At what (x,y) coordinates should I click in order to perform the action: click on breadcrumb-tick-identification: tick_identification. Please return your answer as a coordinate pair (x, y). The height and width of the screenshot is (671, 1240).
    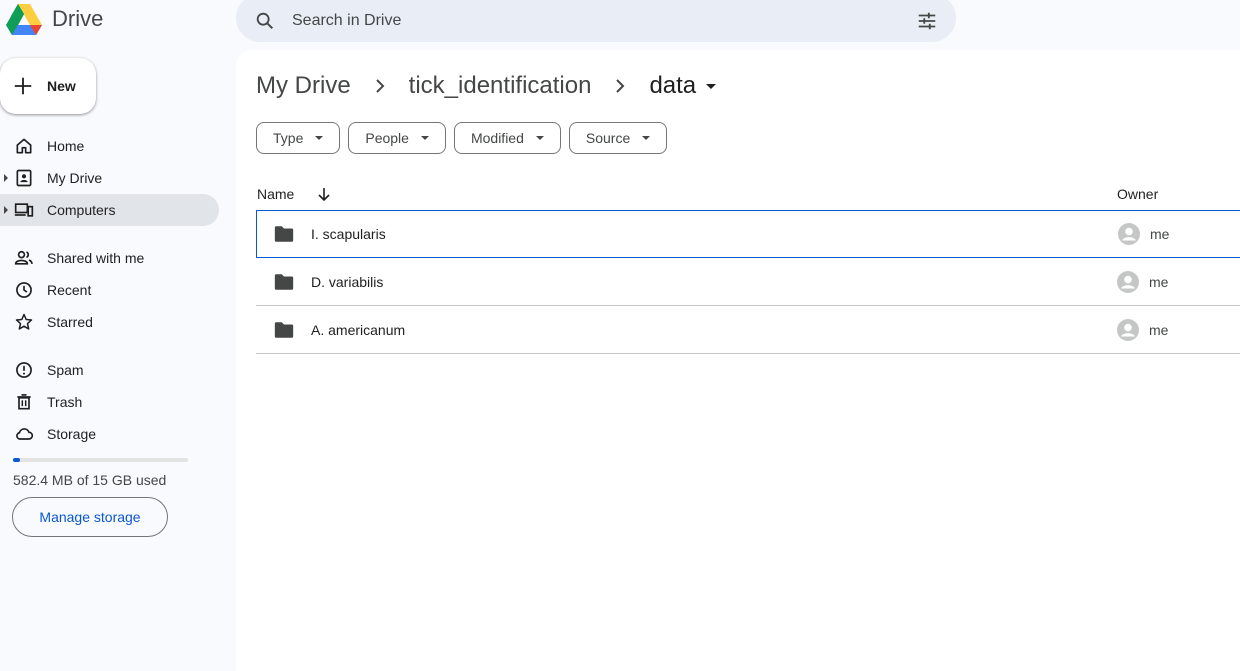
    Looking at the image, I should click on (500, 86).